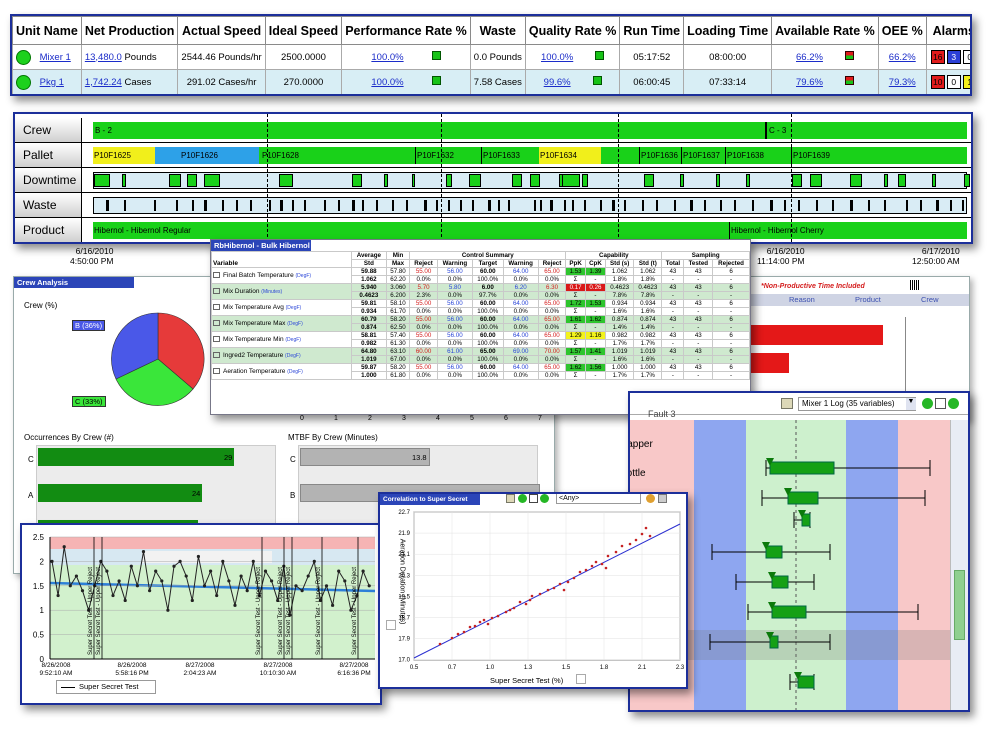 Image resolution: width=993 pixels, height=741 pixels. Describe the element at coordinates (937, 57) in the screenshot. I see `alarm-red-badge: 16` at that location.